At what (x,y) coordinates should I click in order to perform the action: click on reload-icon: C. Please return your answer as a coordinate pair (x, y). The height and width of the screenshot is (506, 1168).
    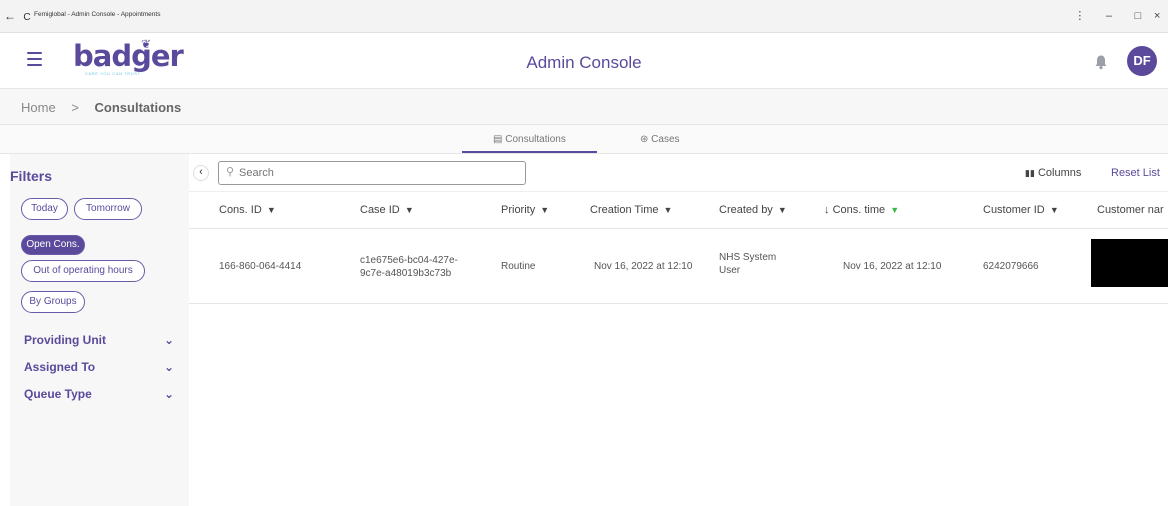
    Looking at the image, I should click on (26, 17).